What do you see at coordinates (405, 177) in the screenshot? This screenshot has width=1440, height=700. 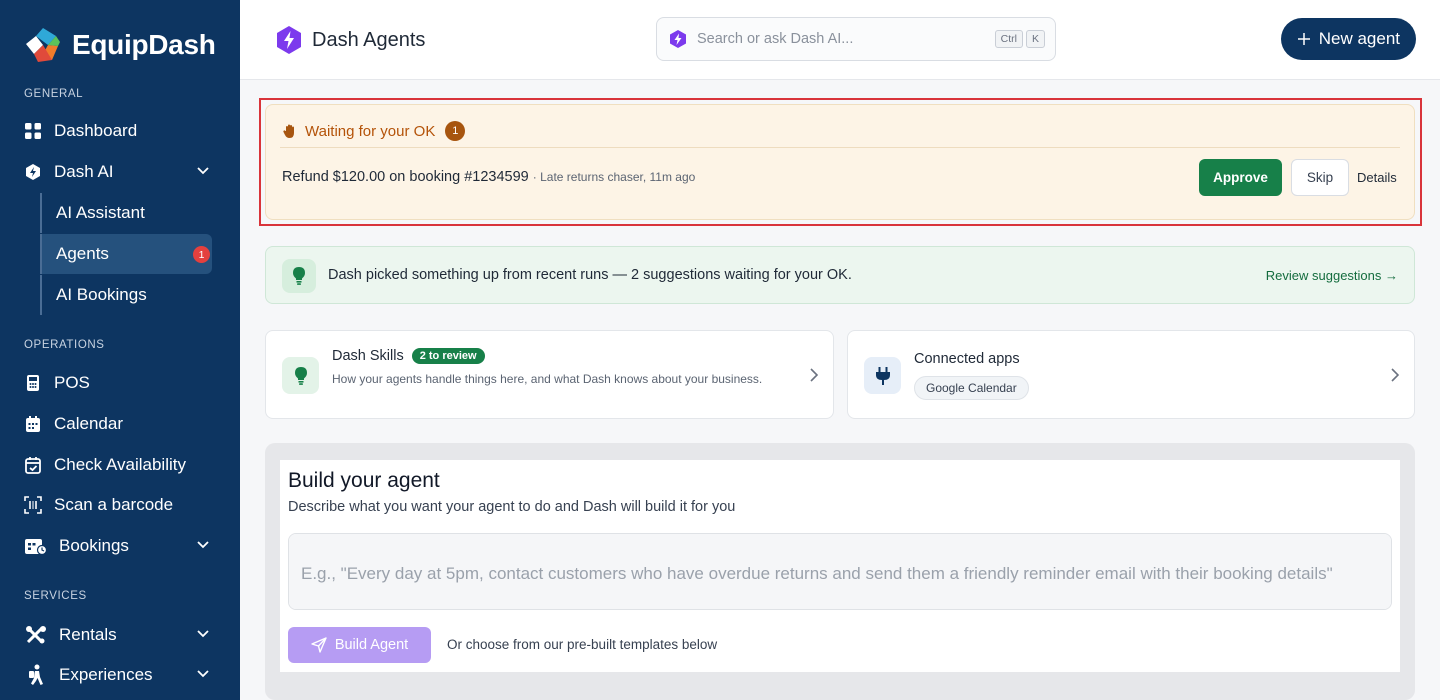 I see `approval-item-text: Refund $120.00 on booking #1234599` at bounding box center [405, 177].